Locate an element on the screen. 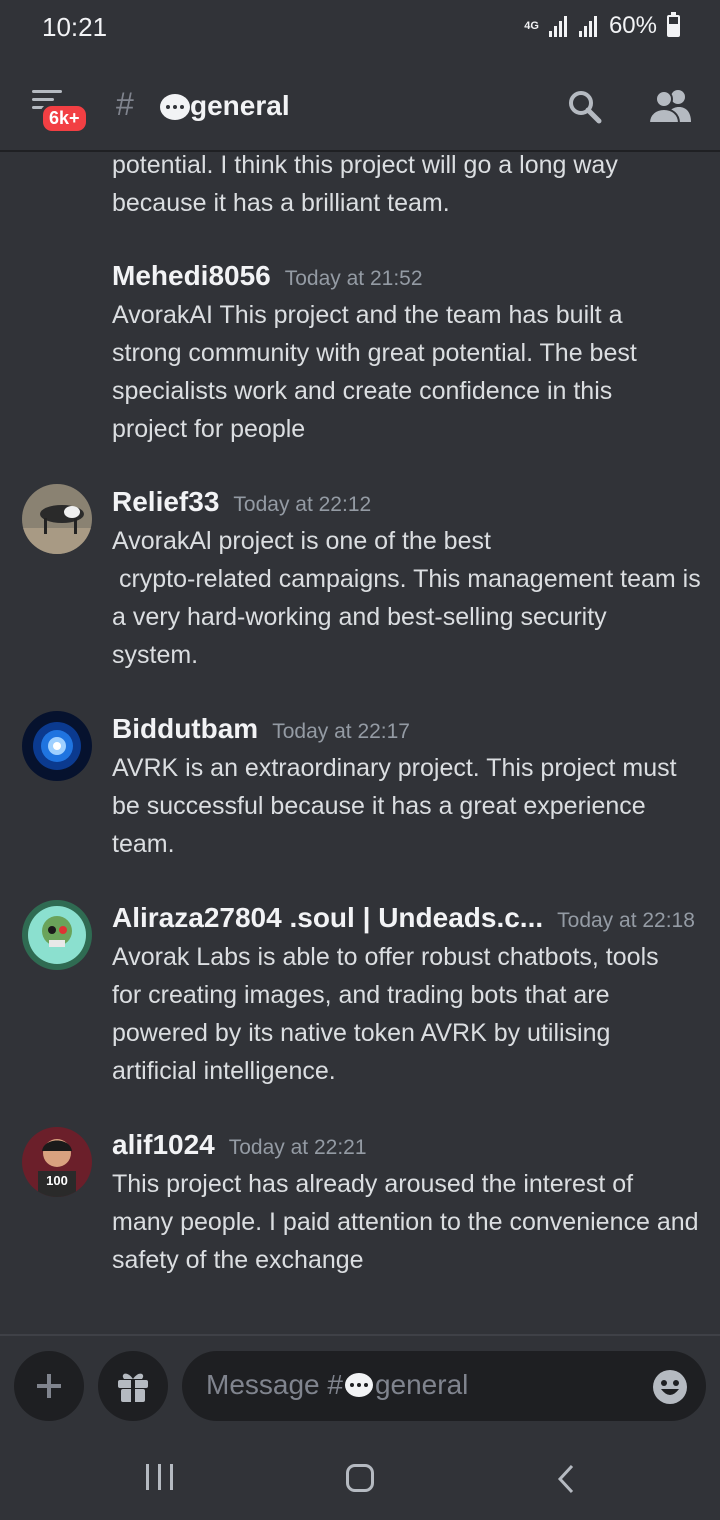 The width and height of the screenshot is (720, 1520). back-icon is located at coordinates (565, 1479).